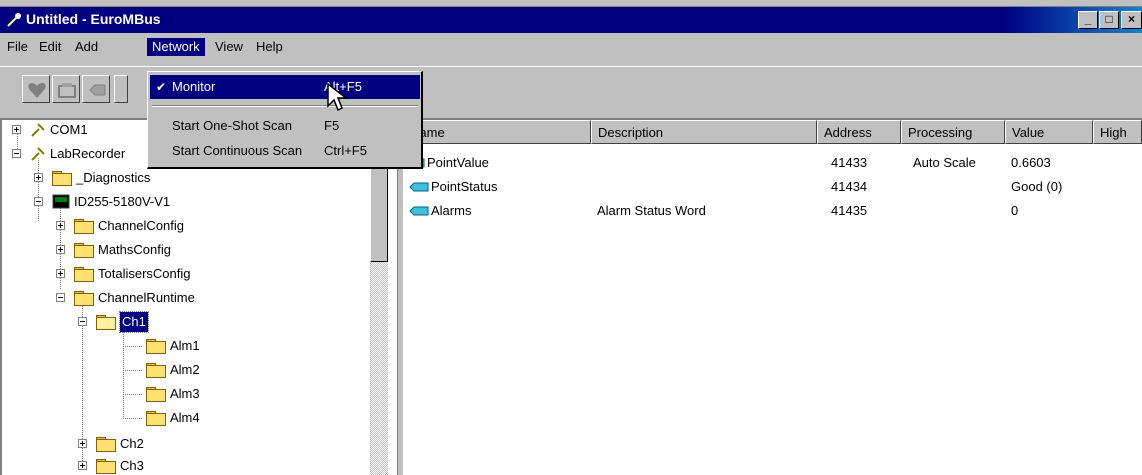  I want to click on list-row: PointValue 41433 Auto Scale 0.6603, so click(772, 163).